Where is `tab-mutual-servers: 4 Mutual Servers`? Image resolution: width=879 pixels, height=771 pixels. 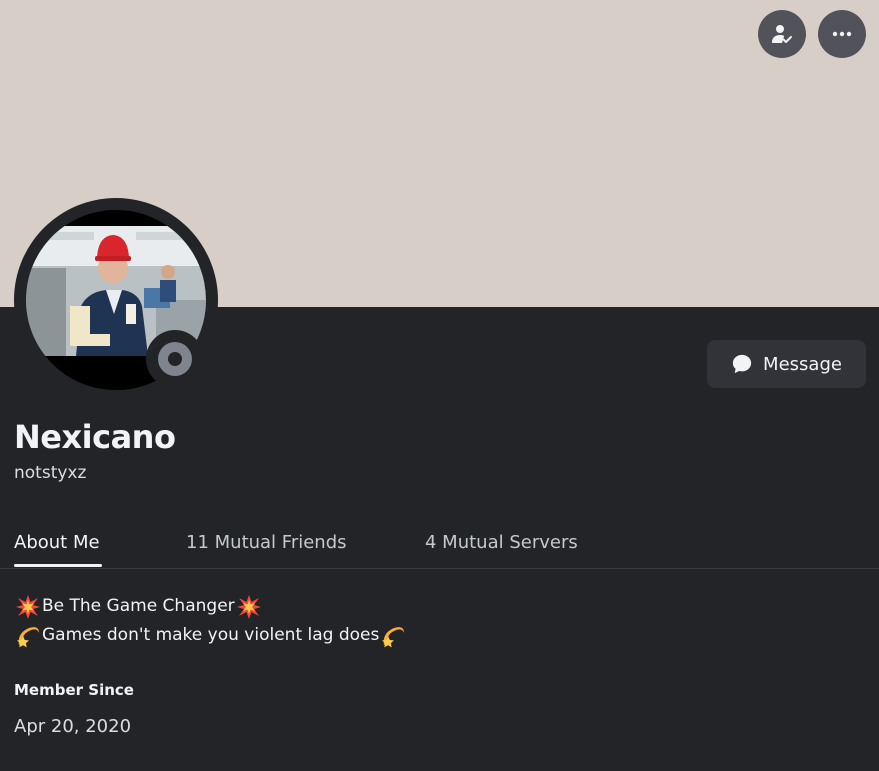
tab-mutual-servers: 4 Mutual Servers is located at coordinates (501, 542).